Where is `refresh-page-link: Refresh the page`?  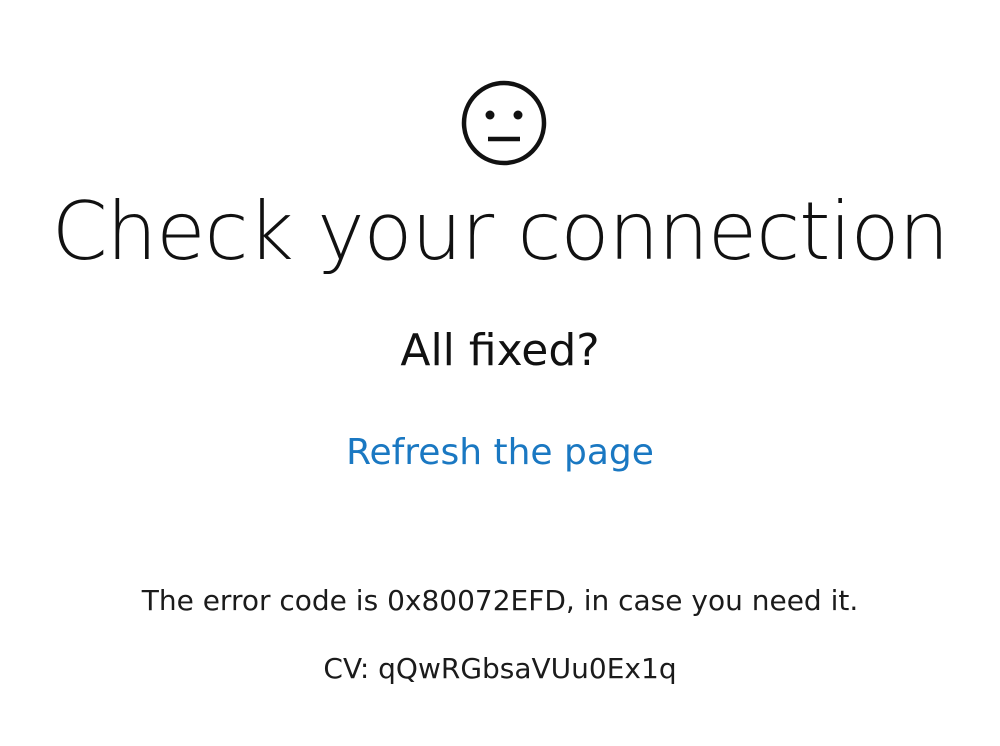
refresh-page-link: Refresh the page is located at coordinates (500, 453).